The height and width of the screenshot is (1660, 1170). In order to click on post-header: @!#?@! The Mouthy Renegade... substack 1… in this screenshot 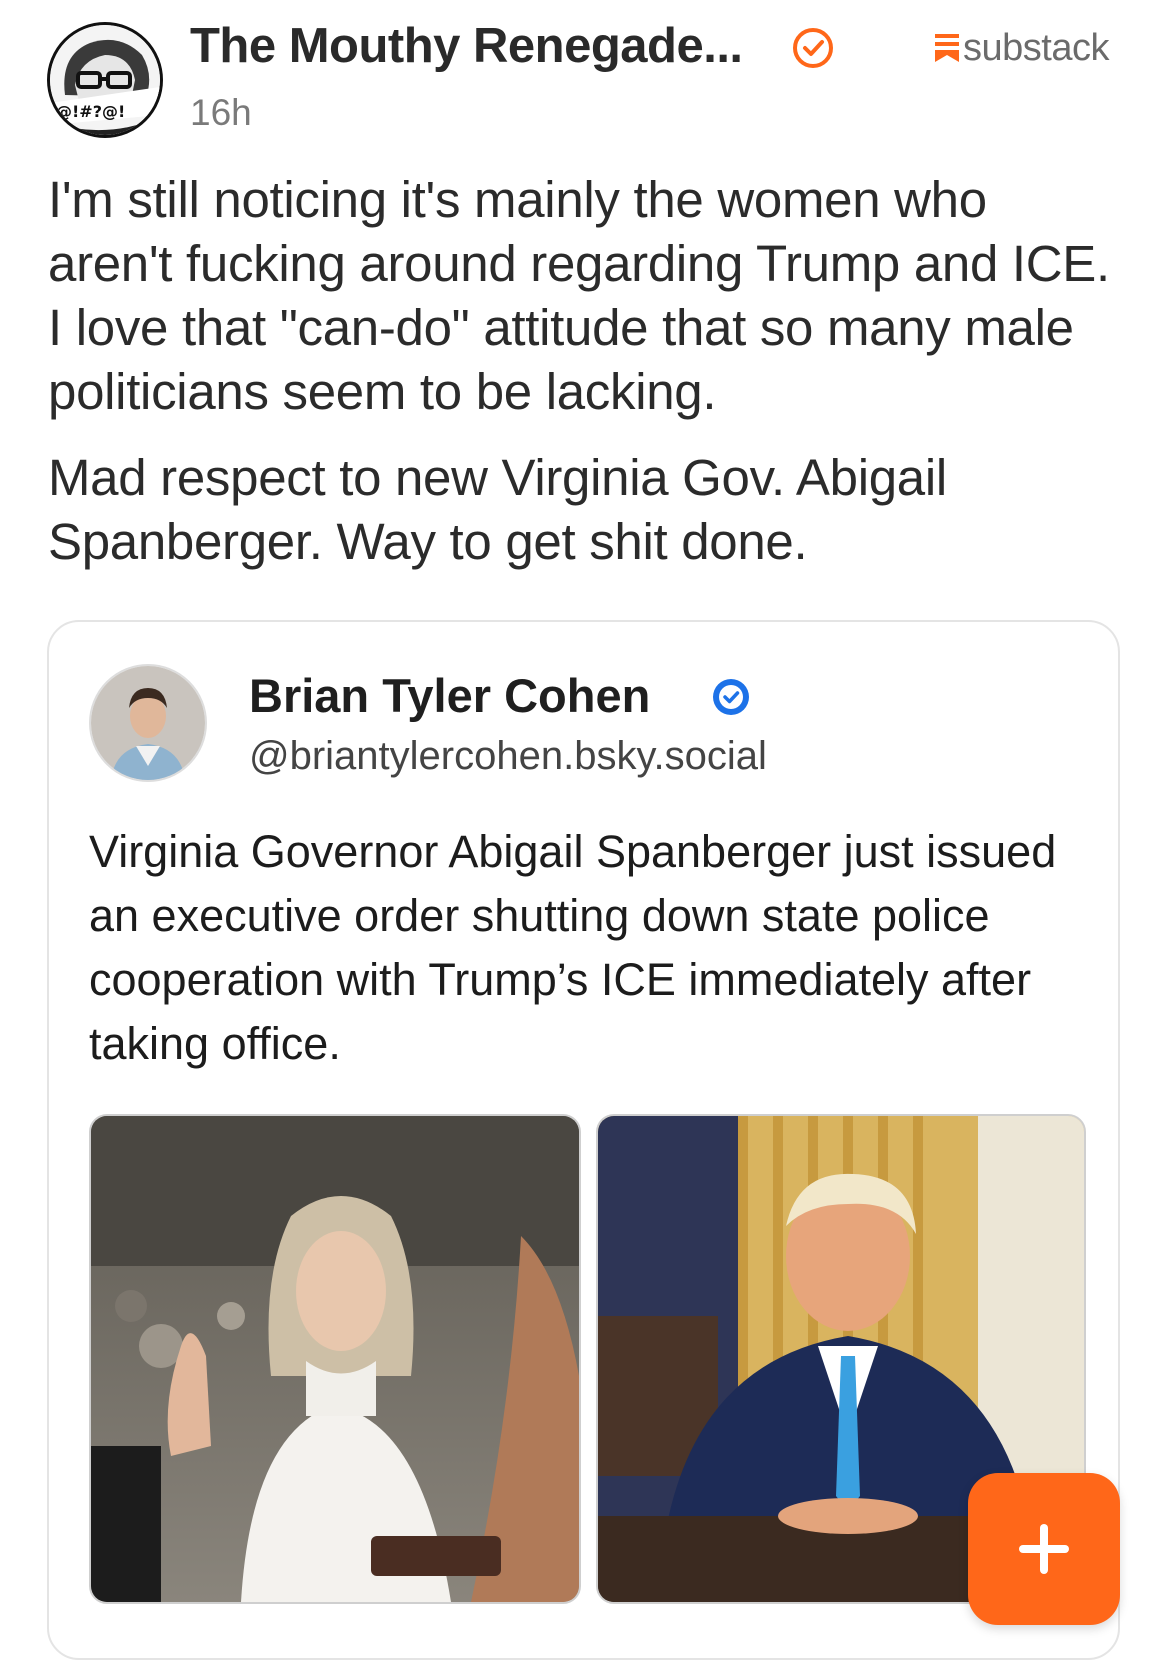, I will do `click(585, 75)`.